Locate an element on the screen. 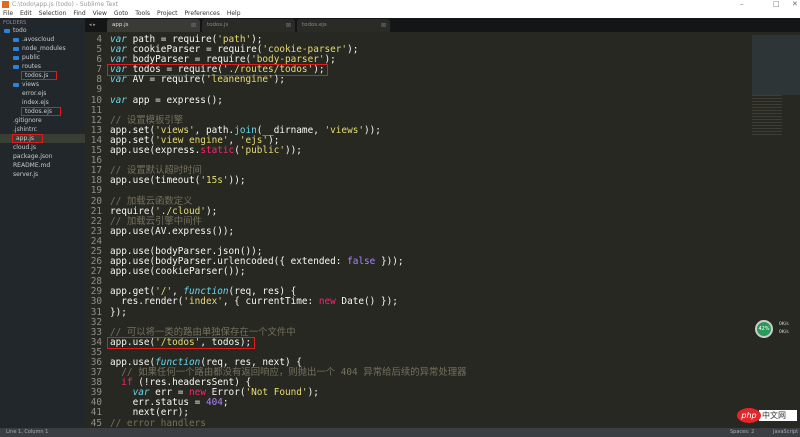  code-token: 'Not Found' is located at coordinates (276, 393).